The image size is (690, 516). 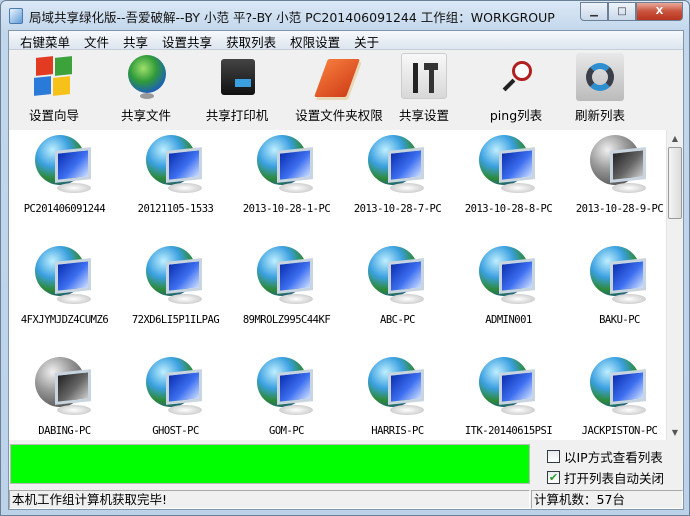 What do you see at coordinates (251, 40) in the screenshot?
I see `menu-get-list: 获取列表` at bounding box center [251, 40].